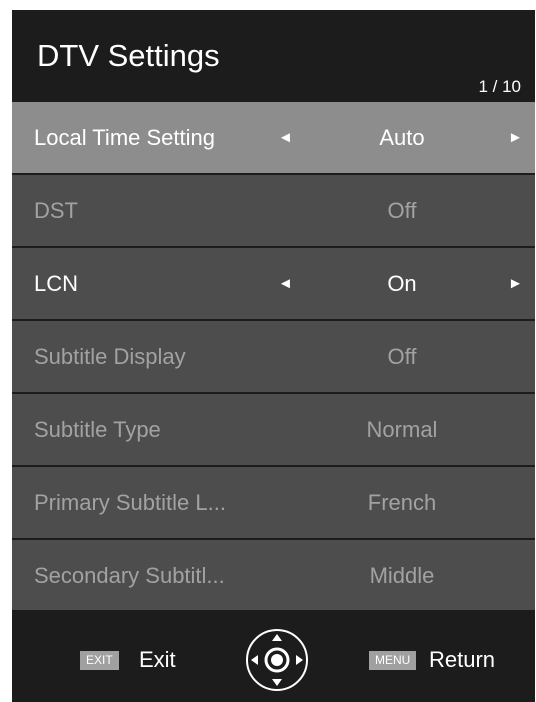 The image size is (536, 702). Describe the element at coordinates (402, 575) in the screenshot. I see `setting-value: Middle` at that location.